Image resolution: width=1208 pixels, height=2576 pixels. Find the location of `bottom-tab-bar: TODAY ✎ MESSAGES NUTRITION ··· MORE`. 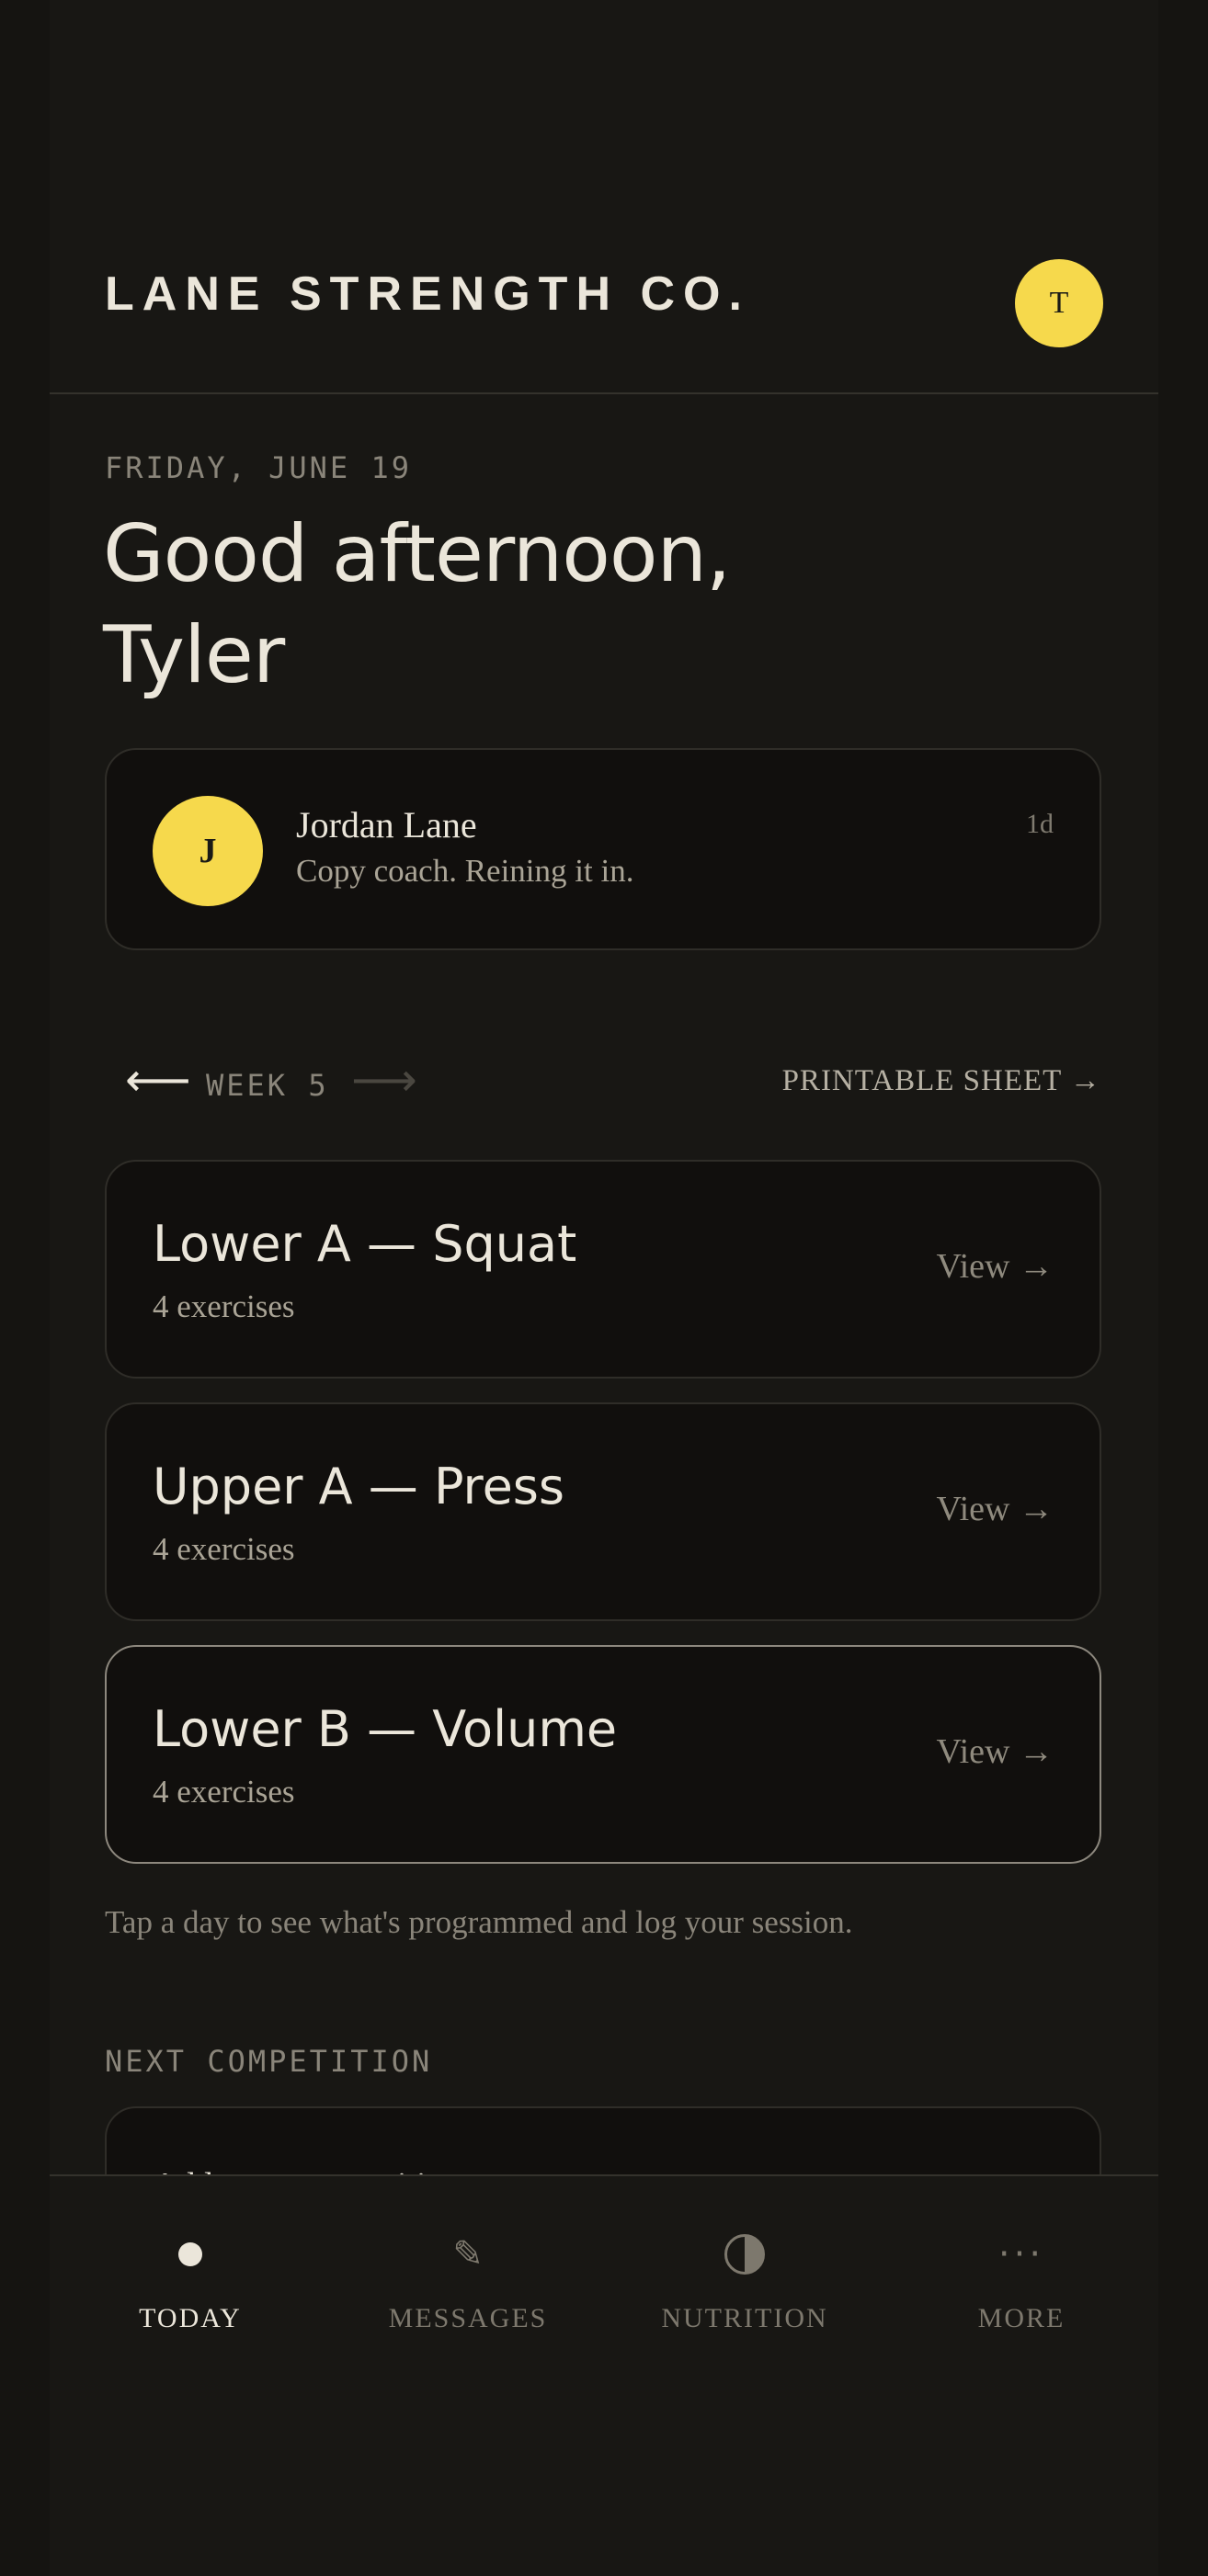

bottom-tab-bar: TODAY ✎ MESSAGES NUTRITION ··· MORE is located at coordinates (604, 2375).